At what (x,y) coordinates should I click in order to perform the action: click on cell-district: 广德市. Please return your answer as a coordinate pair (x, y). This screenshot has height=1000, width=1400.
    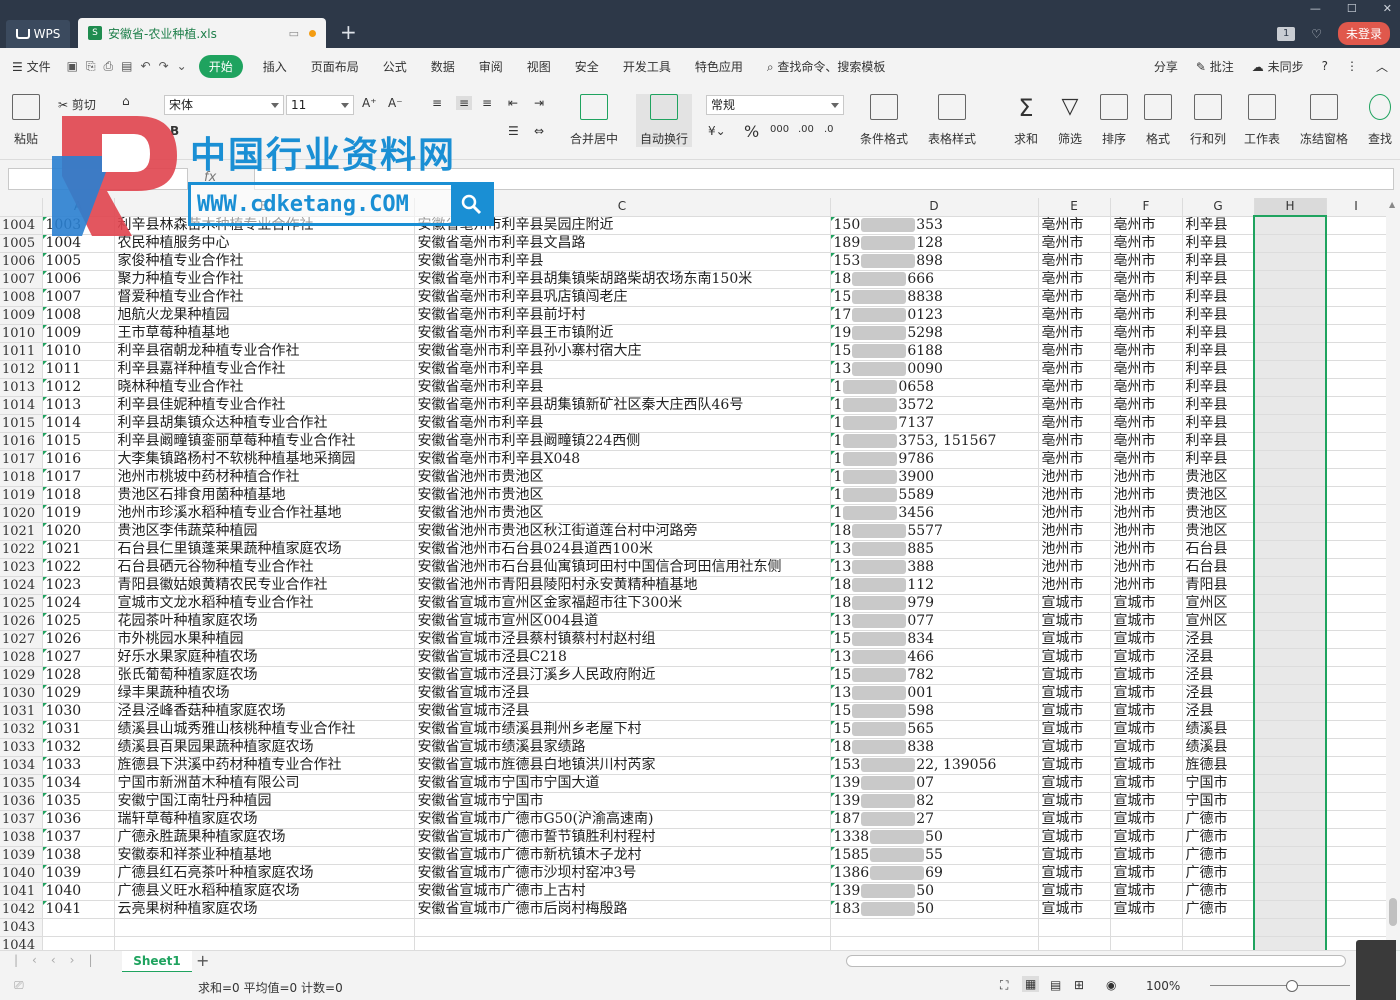
    Looking at the image, I should click on (1218, 873).